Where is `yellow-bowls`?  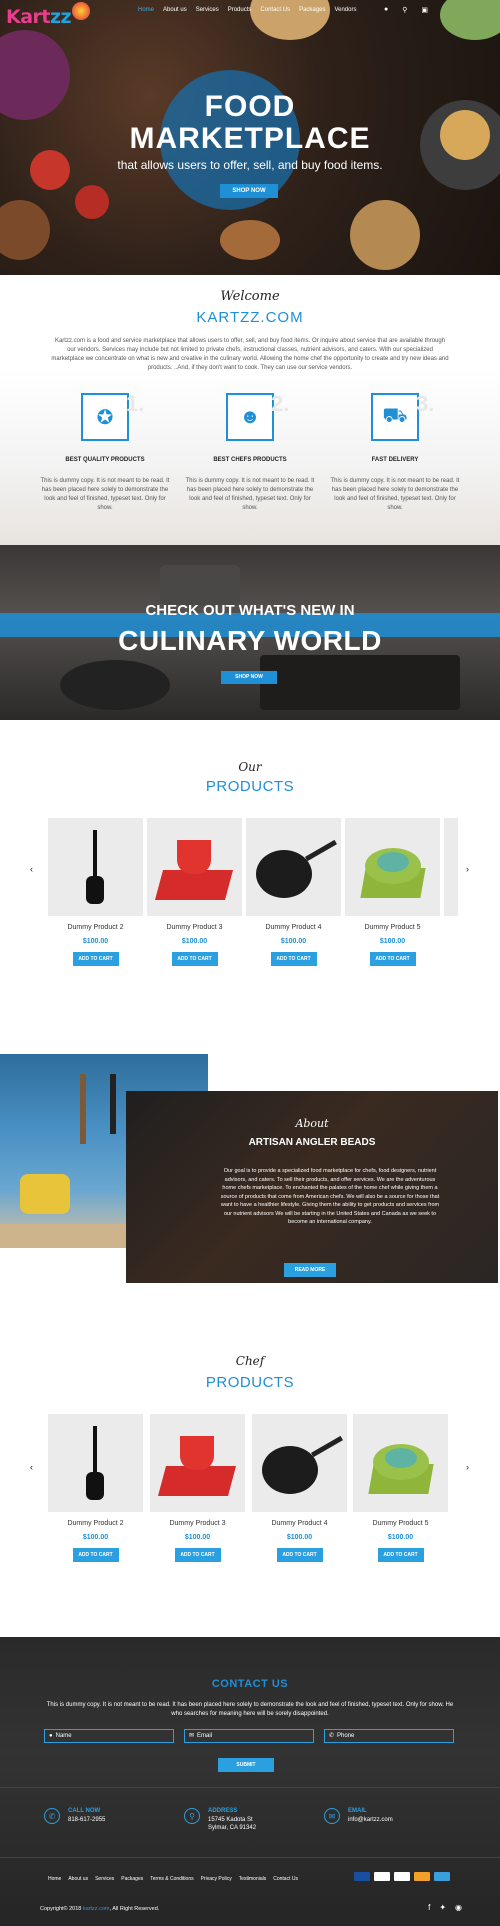
yellow-bowls is located at coordinates (45, 1194).